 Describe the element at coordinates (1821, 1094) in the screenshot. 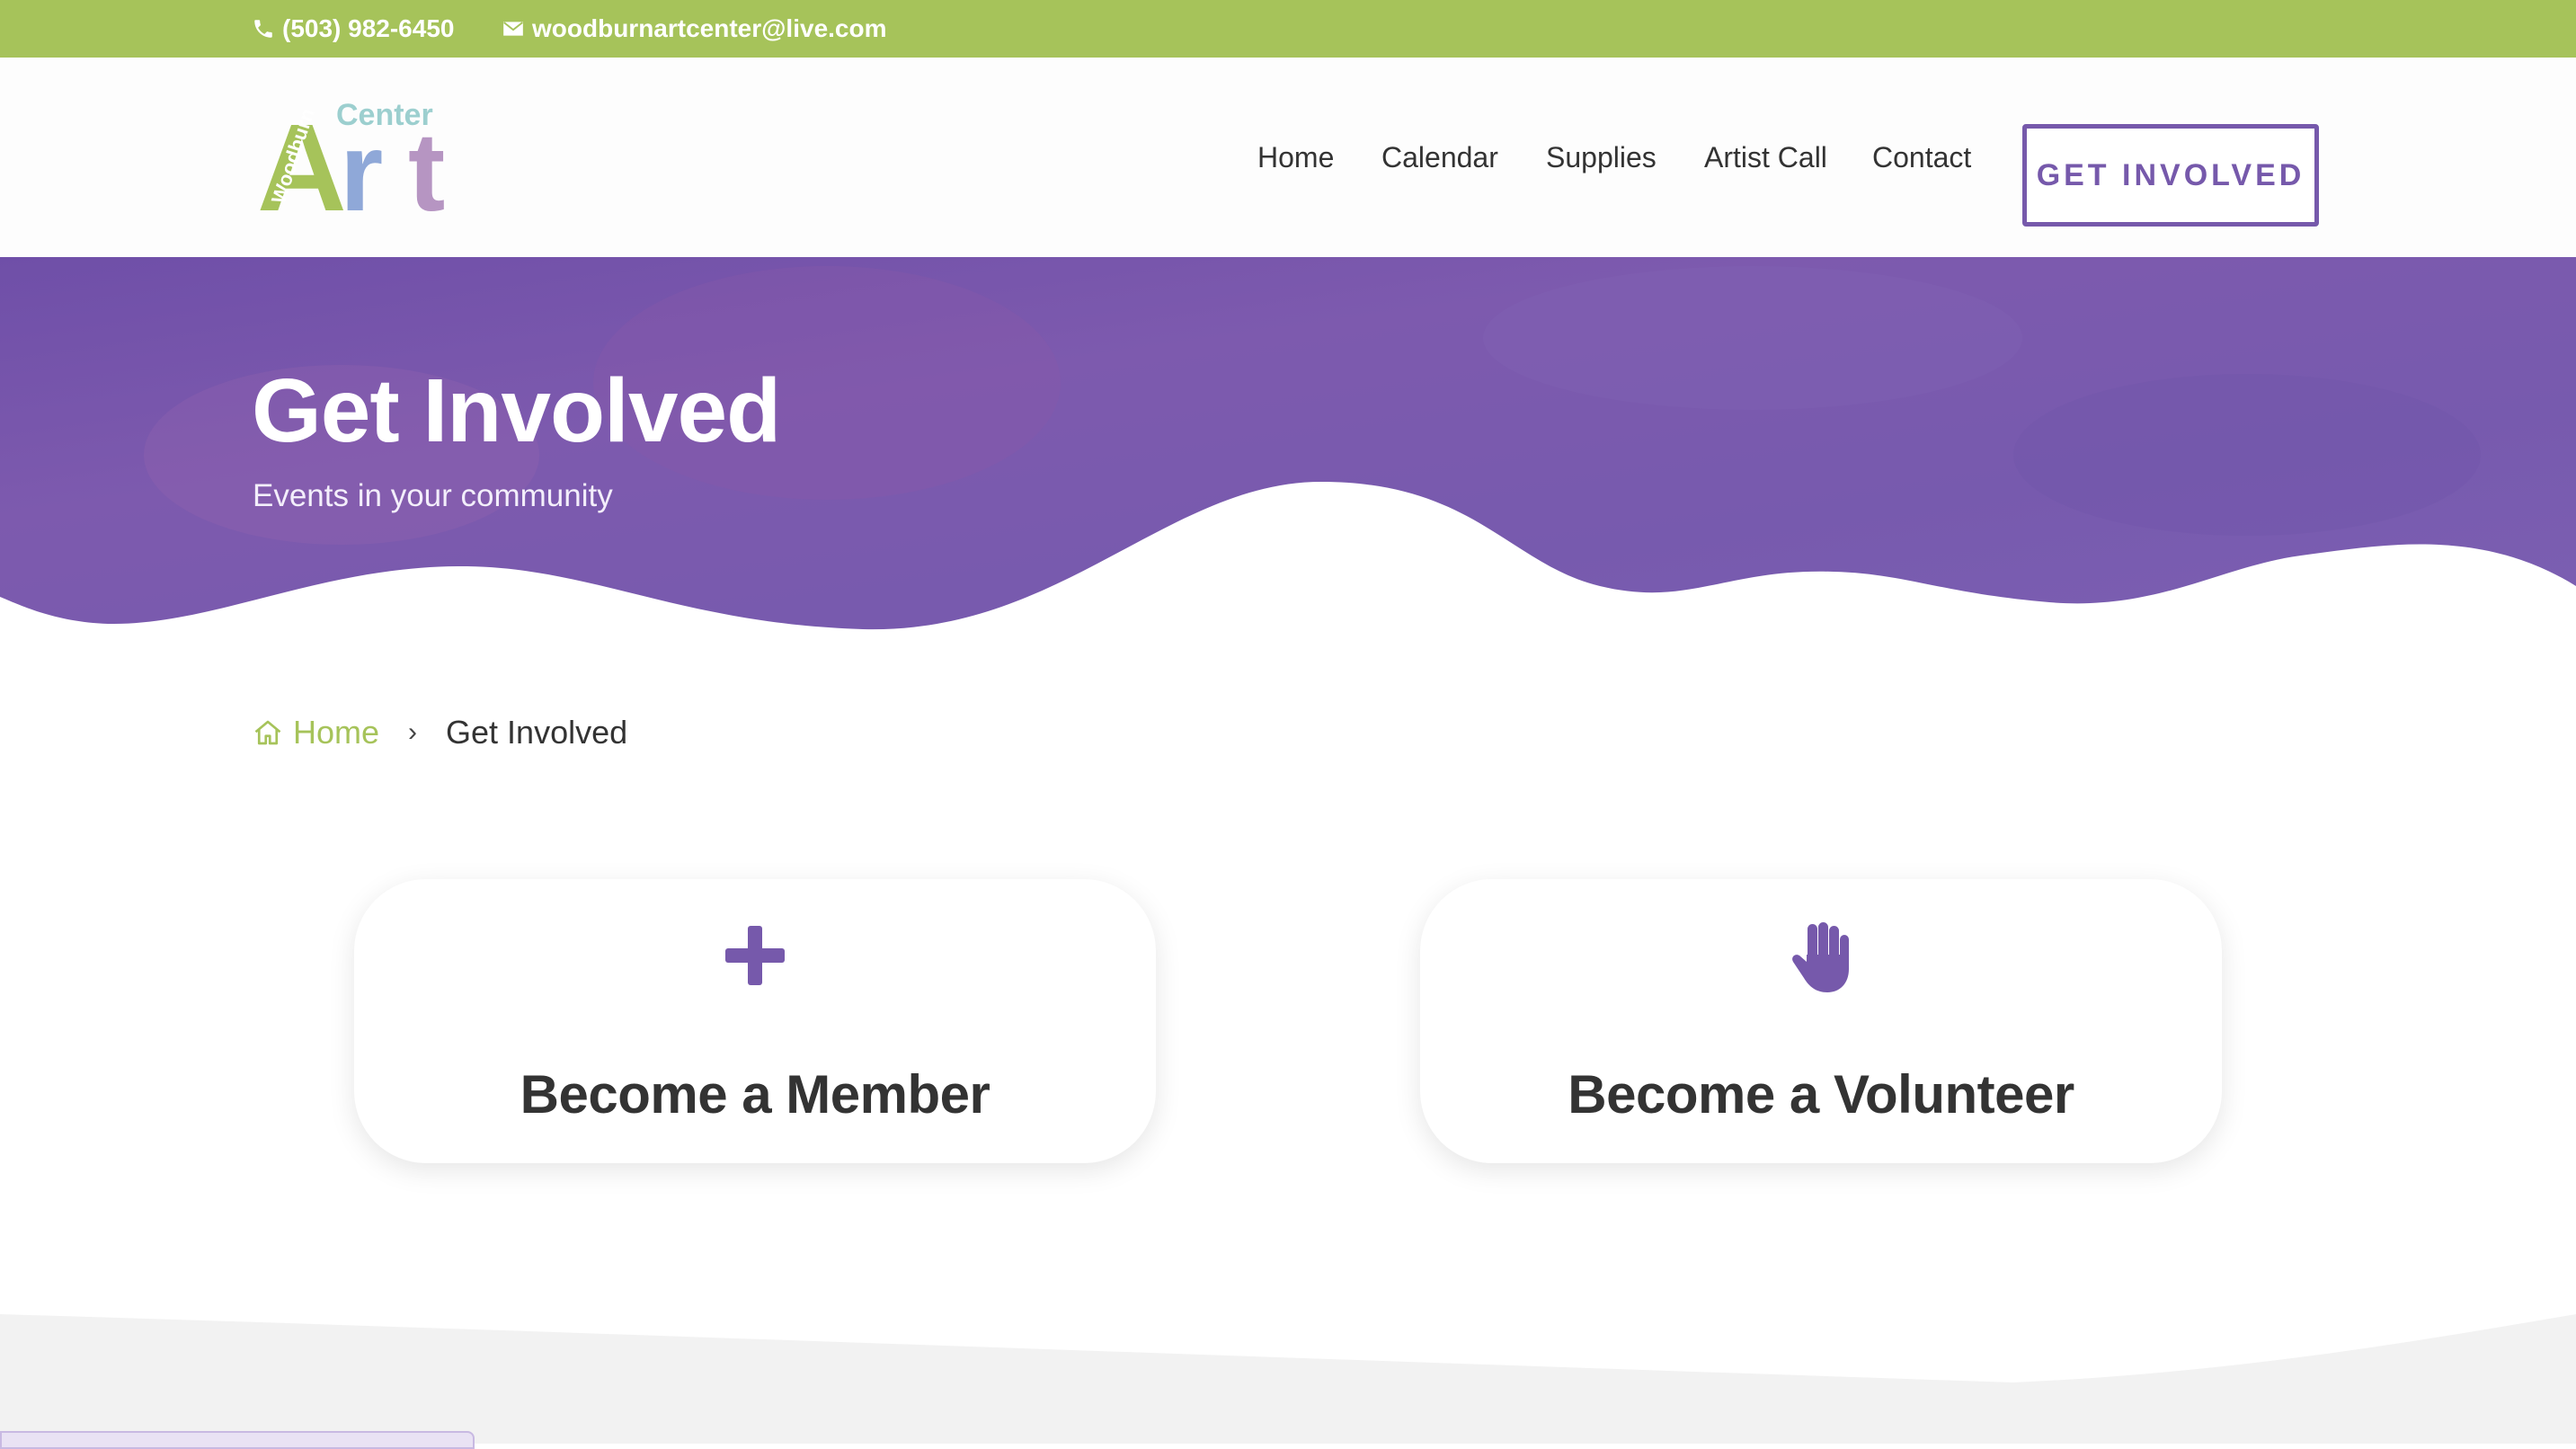

I see `become-volunteer-title: Become a Volunteer` at that location.